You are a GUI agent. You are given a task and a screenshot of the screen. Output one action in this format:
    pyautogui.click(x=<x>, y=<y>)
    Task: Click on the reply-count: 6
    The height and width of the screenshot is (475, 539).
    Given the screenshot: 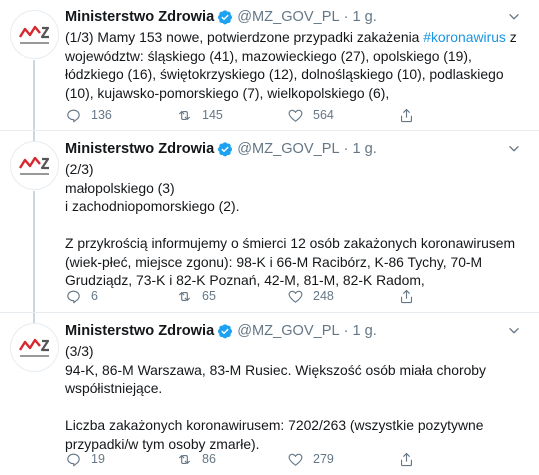 What is the action you would take?
    pyautogui.click(x=94, y=296)
    